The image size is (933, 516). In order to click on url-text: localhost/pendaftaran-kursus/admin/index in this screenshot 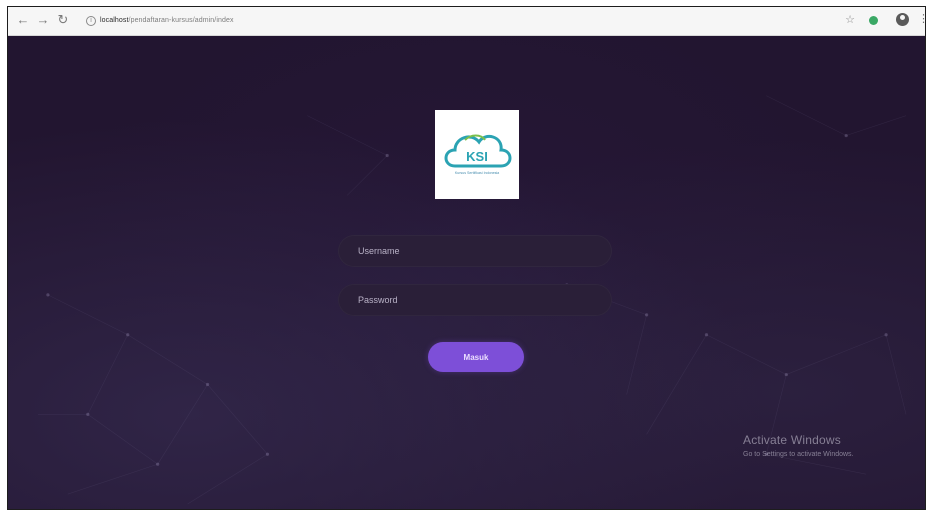, I will do `click(167, 20)`.